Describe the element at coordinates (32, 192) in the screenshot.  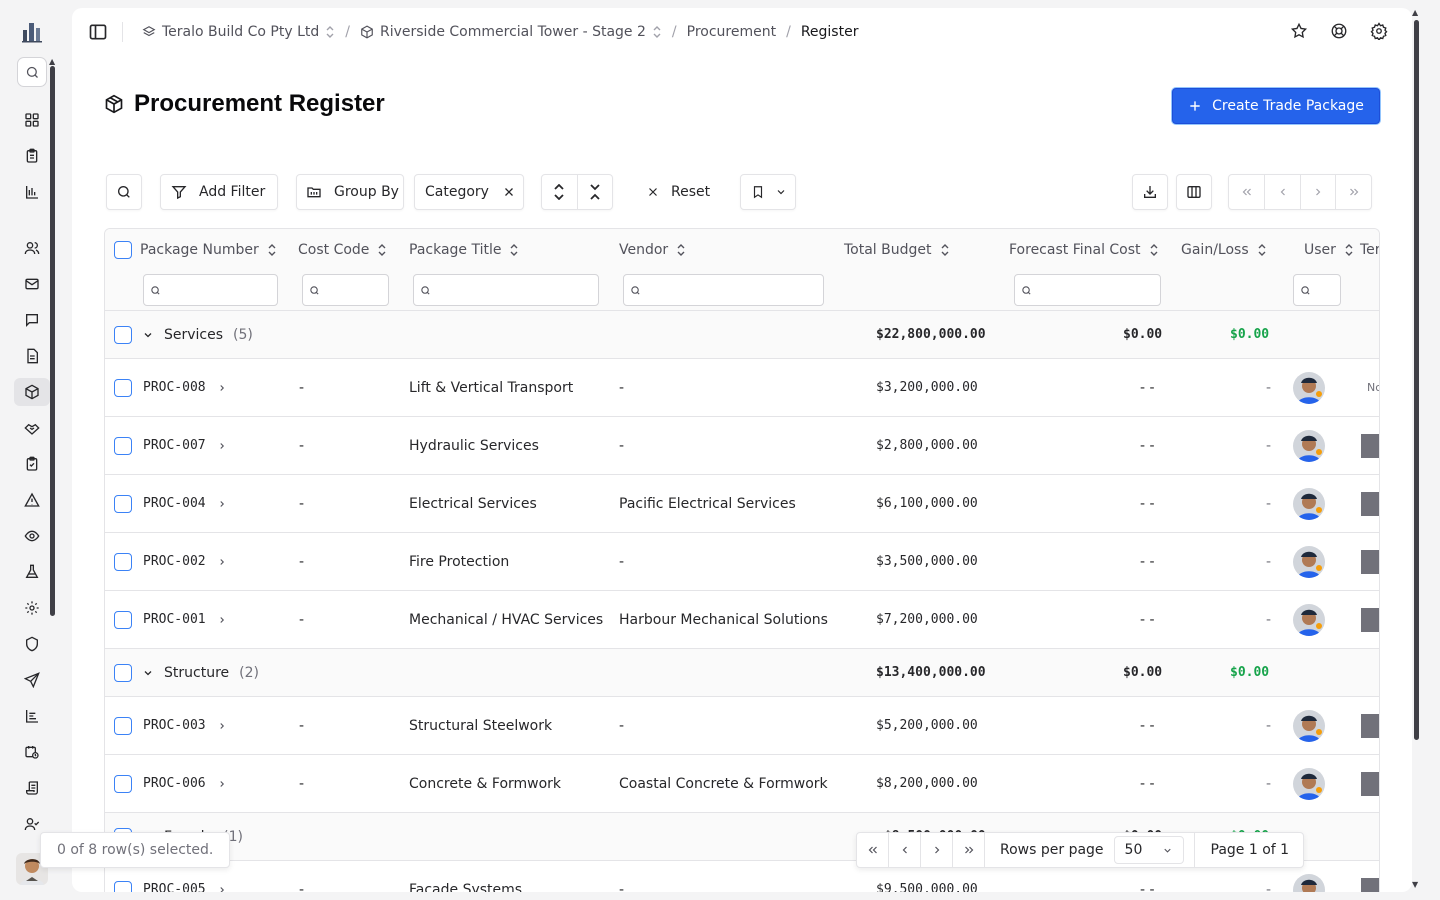
I see `nav-reports` at that location.